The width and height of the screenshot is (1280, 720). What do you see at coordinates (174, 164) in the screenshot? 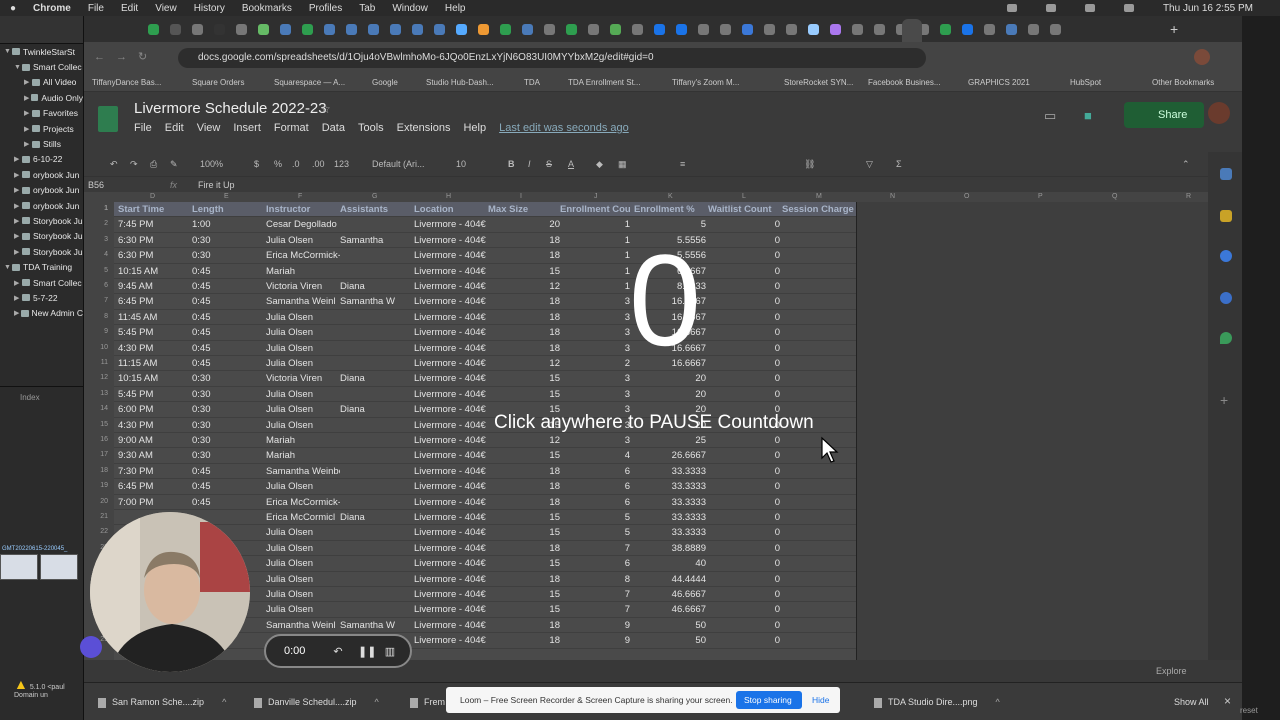
I see `paint-format-icon: ✎` at bounding box center [174, 164].